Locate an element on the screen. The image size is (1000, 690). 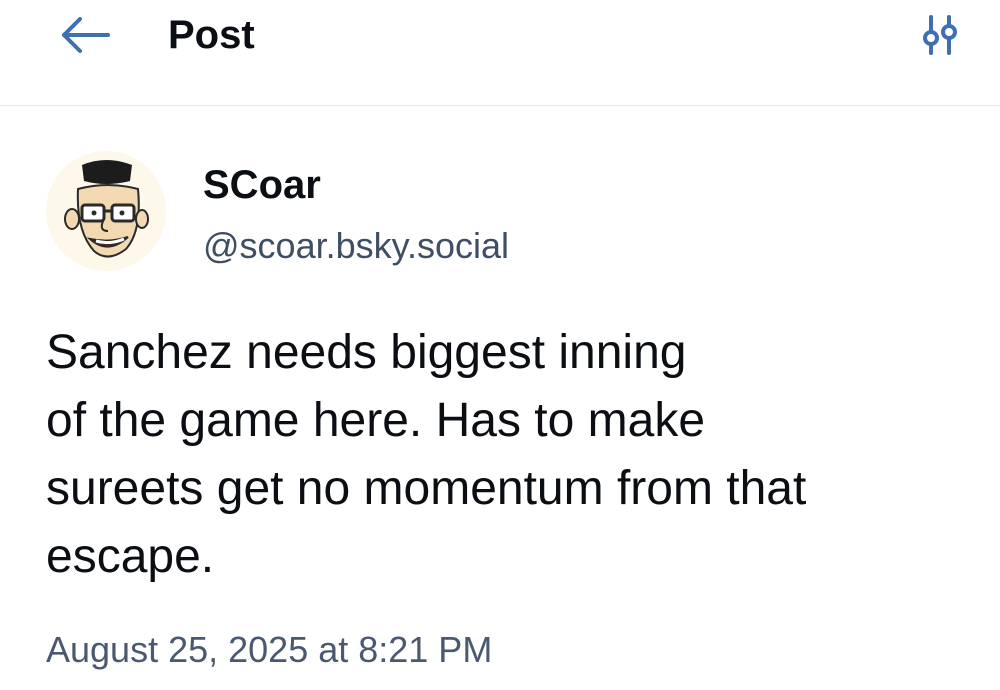
filter-button is located at coordinates (940, 35).